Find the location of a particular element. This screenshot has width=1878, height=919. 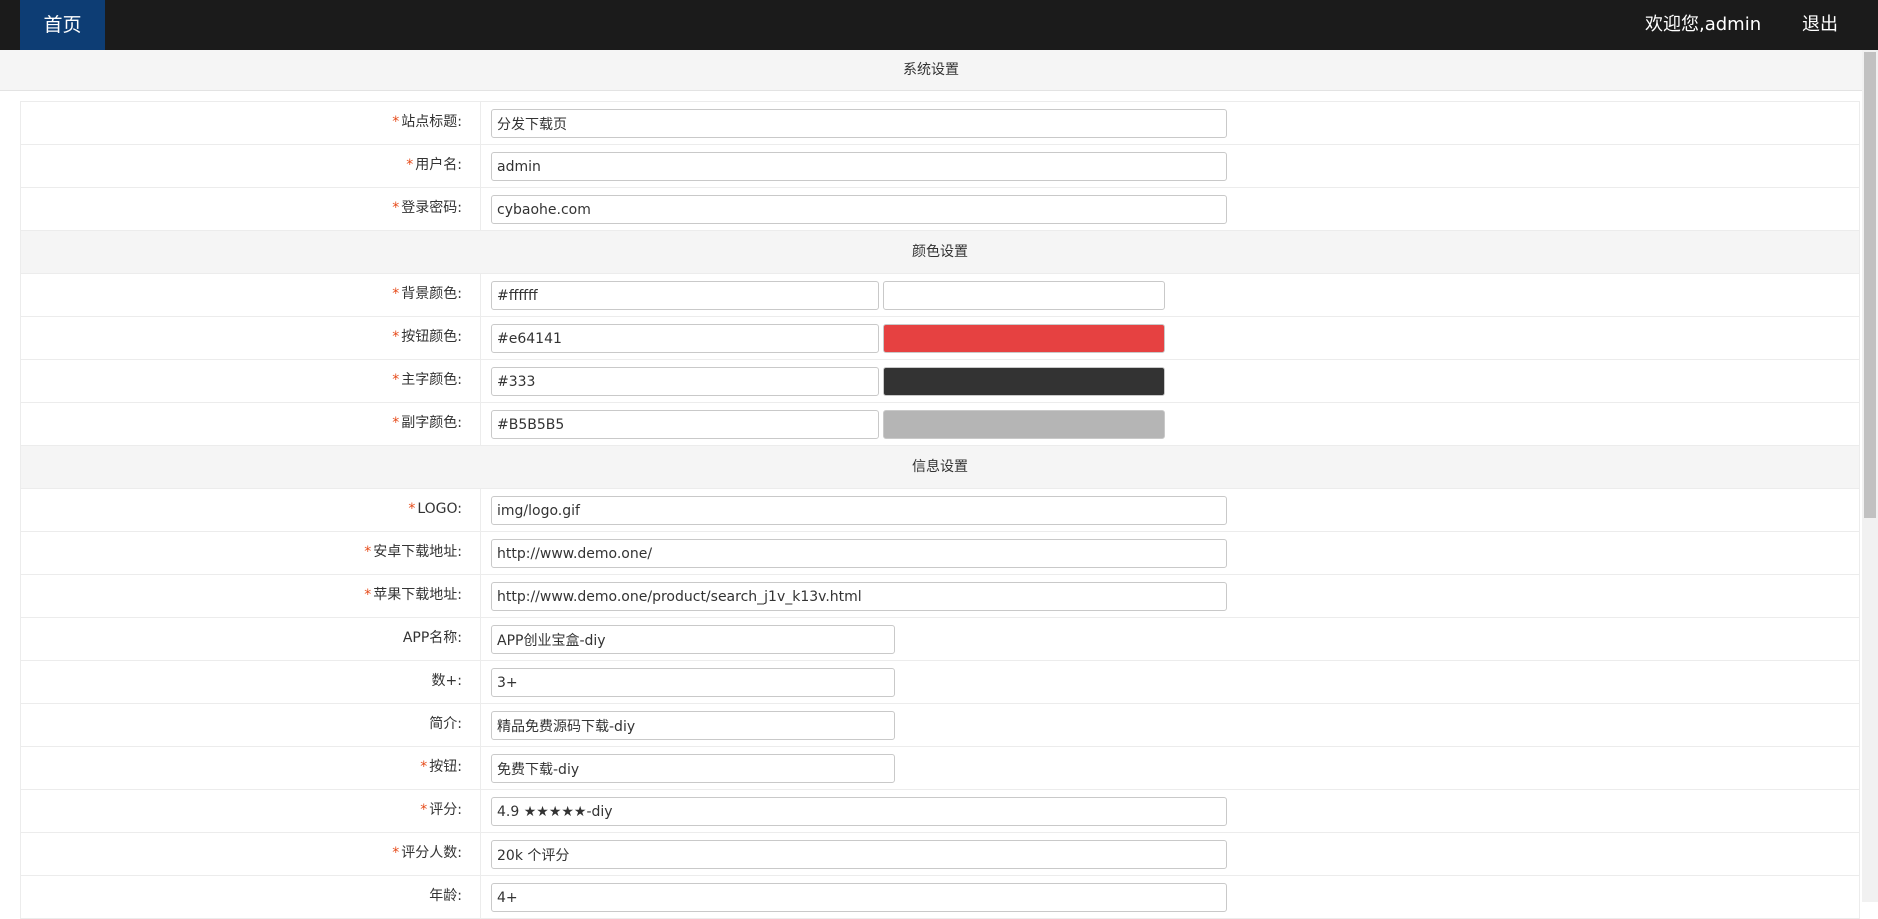

form-row-logo: * LOGO: is located at coordinates (940, 510).